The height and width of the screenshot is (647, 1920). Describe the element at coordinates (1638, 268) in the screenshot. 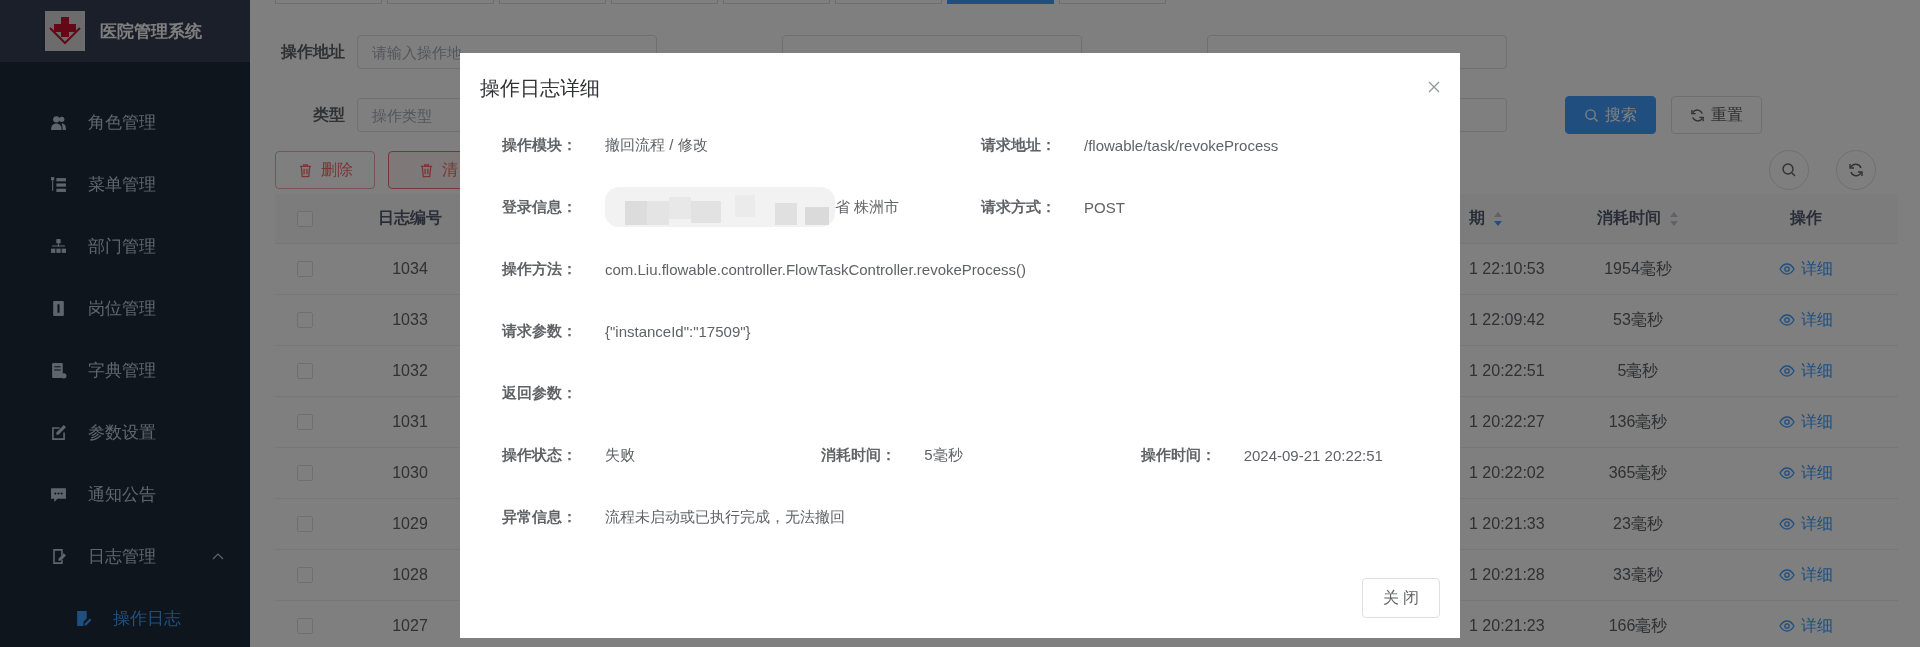

I see `table-cell-text: 1954毫秒` at that location.